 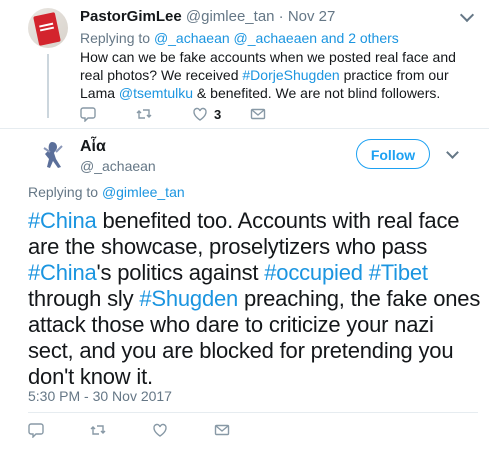 What do you see at coordinates (156, 93) in the screenshot?
I see `mention-link: @tsemtulku` at bounding box center [156, 93].